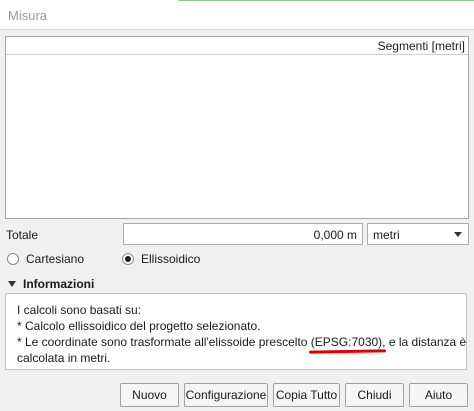 The height and width of the screenshot is (411, 474). I want to click on close-button: Chiudi, so click(374, 395).